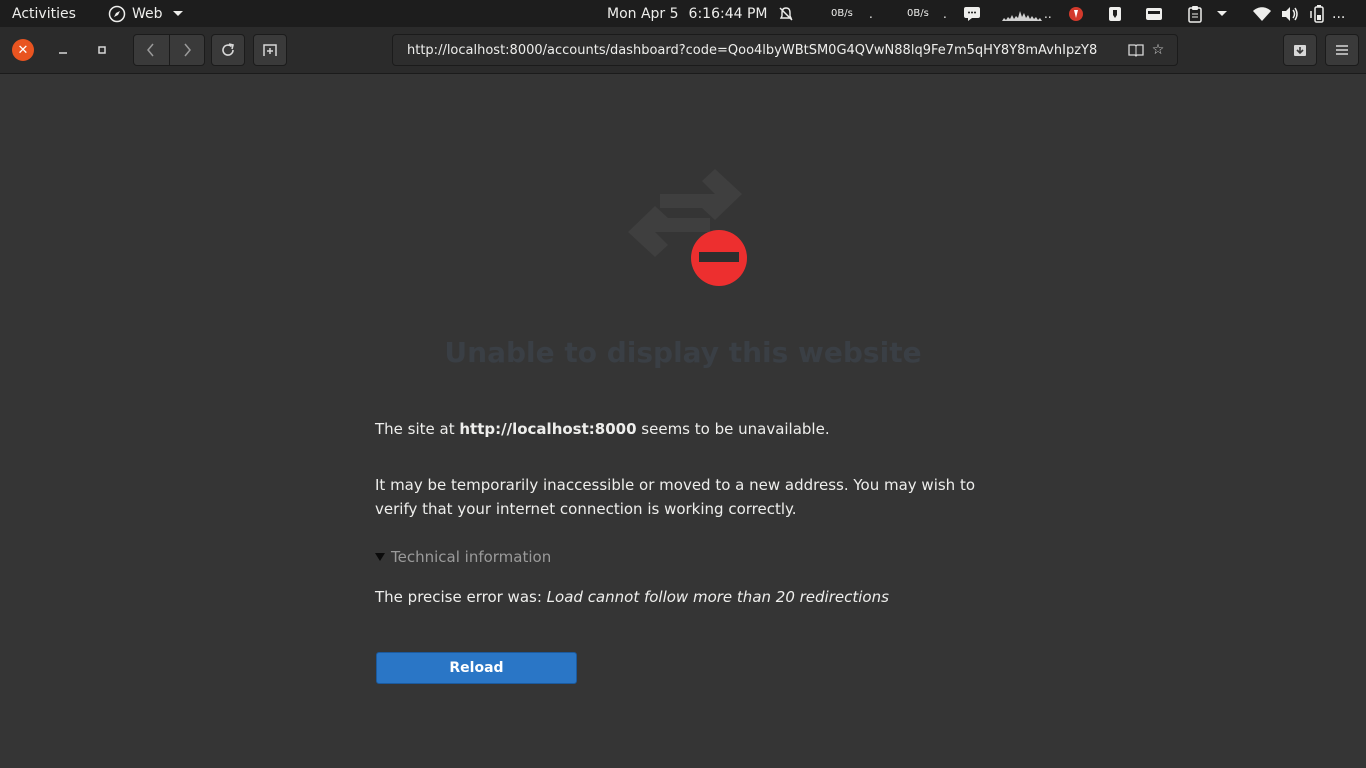 The height and width of the screenshot is (768, 1366). I want to click on hamburger-menu-icon, so click(1342, 50).